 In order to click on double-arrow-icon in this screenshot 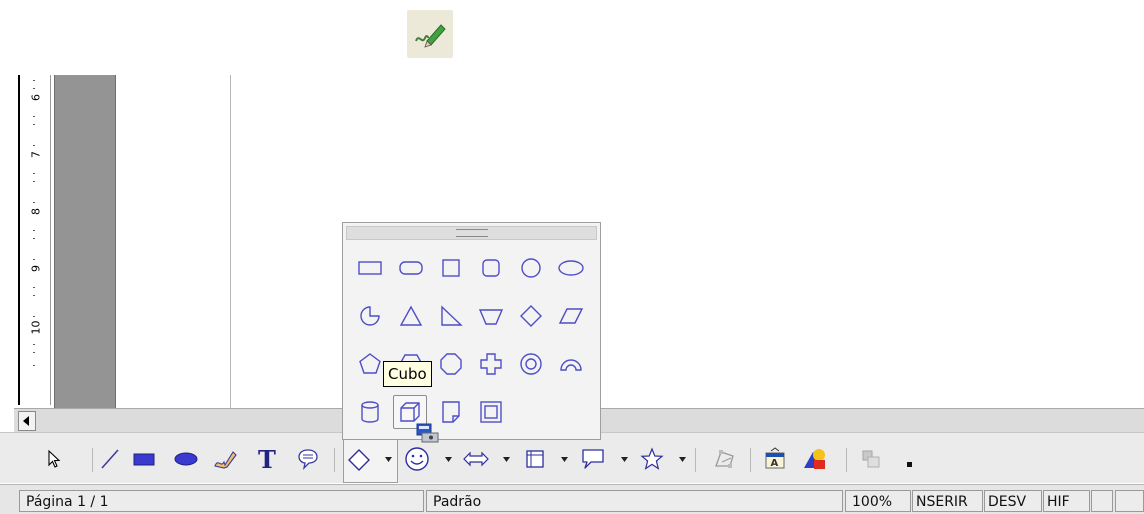, I will do `click(476, 459)`.